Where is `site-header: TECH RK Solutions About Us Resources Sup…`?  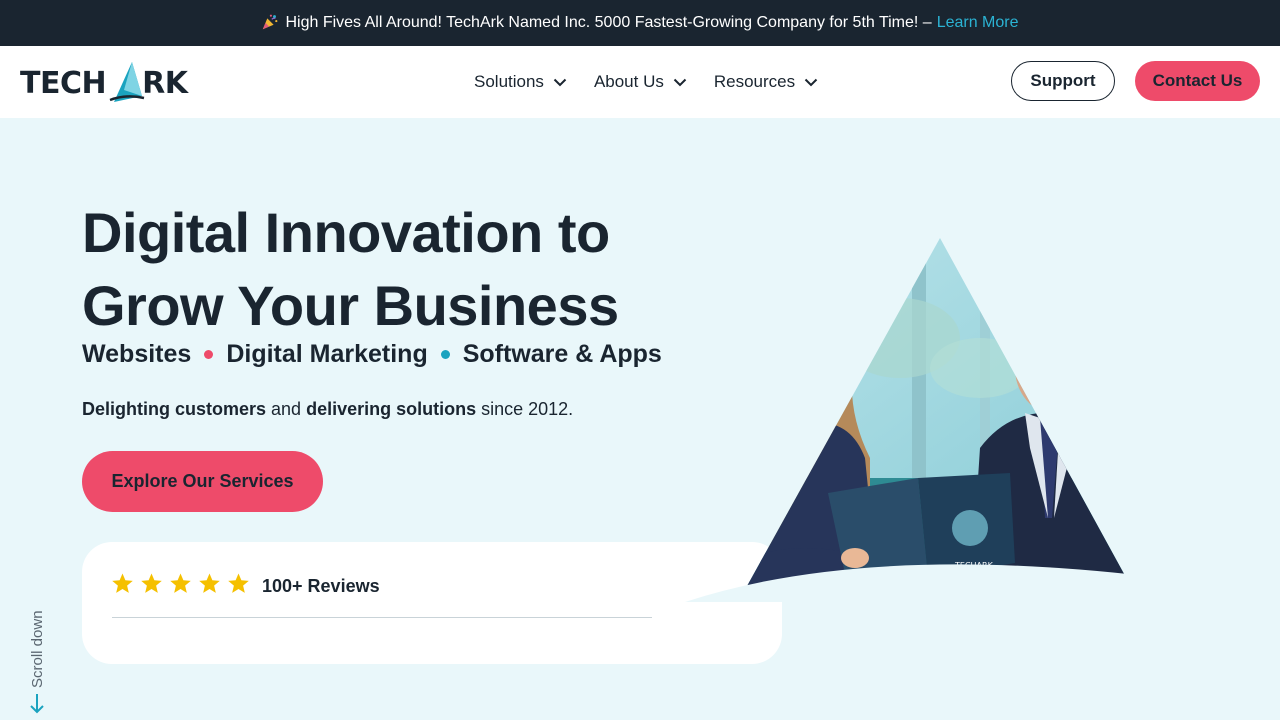 site-header: TECH RK Solutions About Us Resources Sup… is located at coordinates (640, 82).